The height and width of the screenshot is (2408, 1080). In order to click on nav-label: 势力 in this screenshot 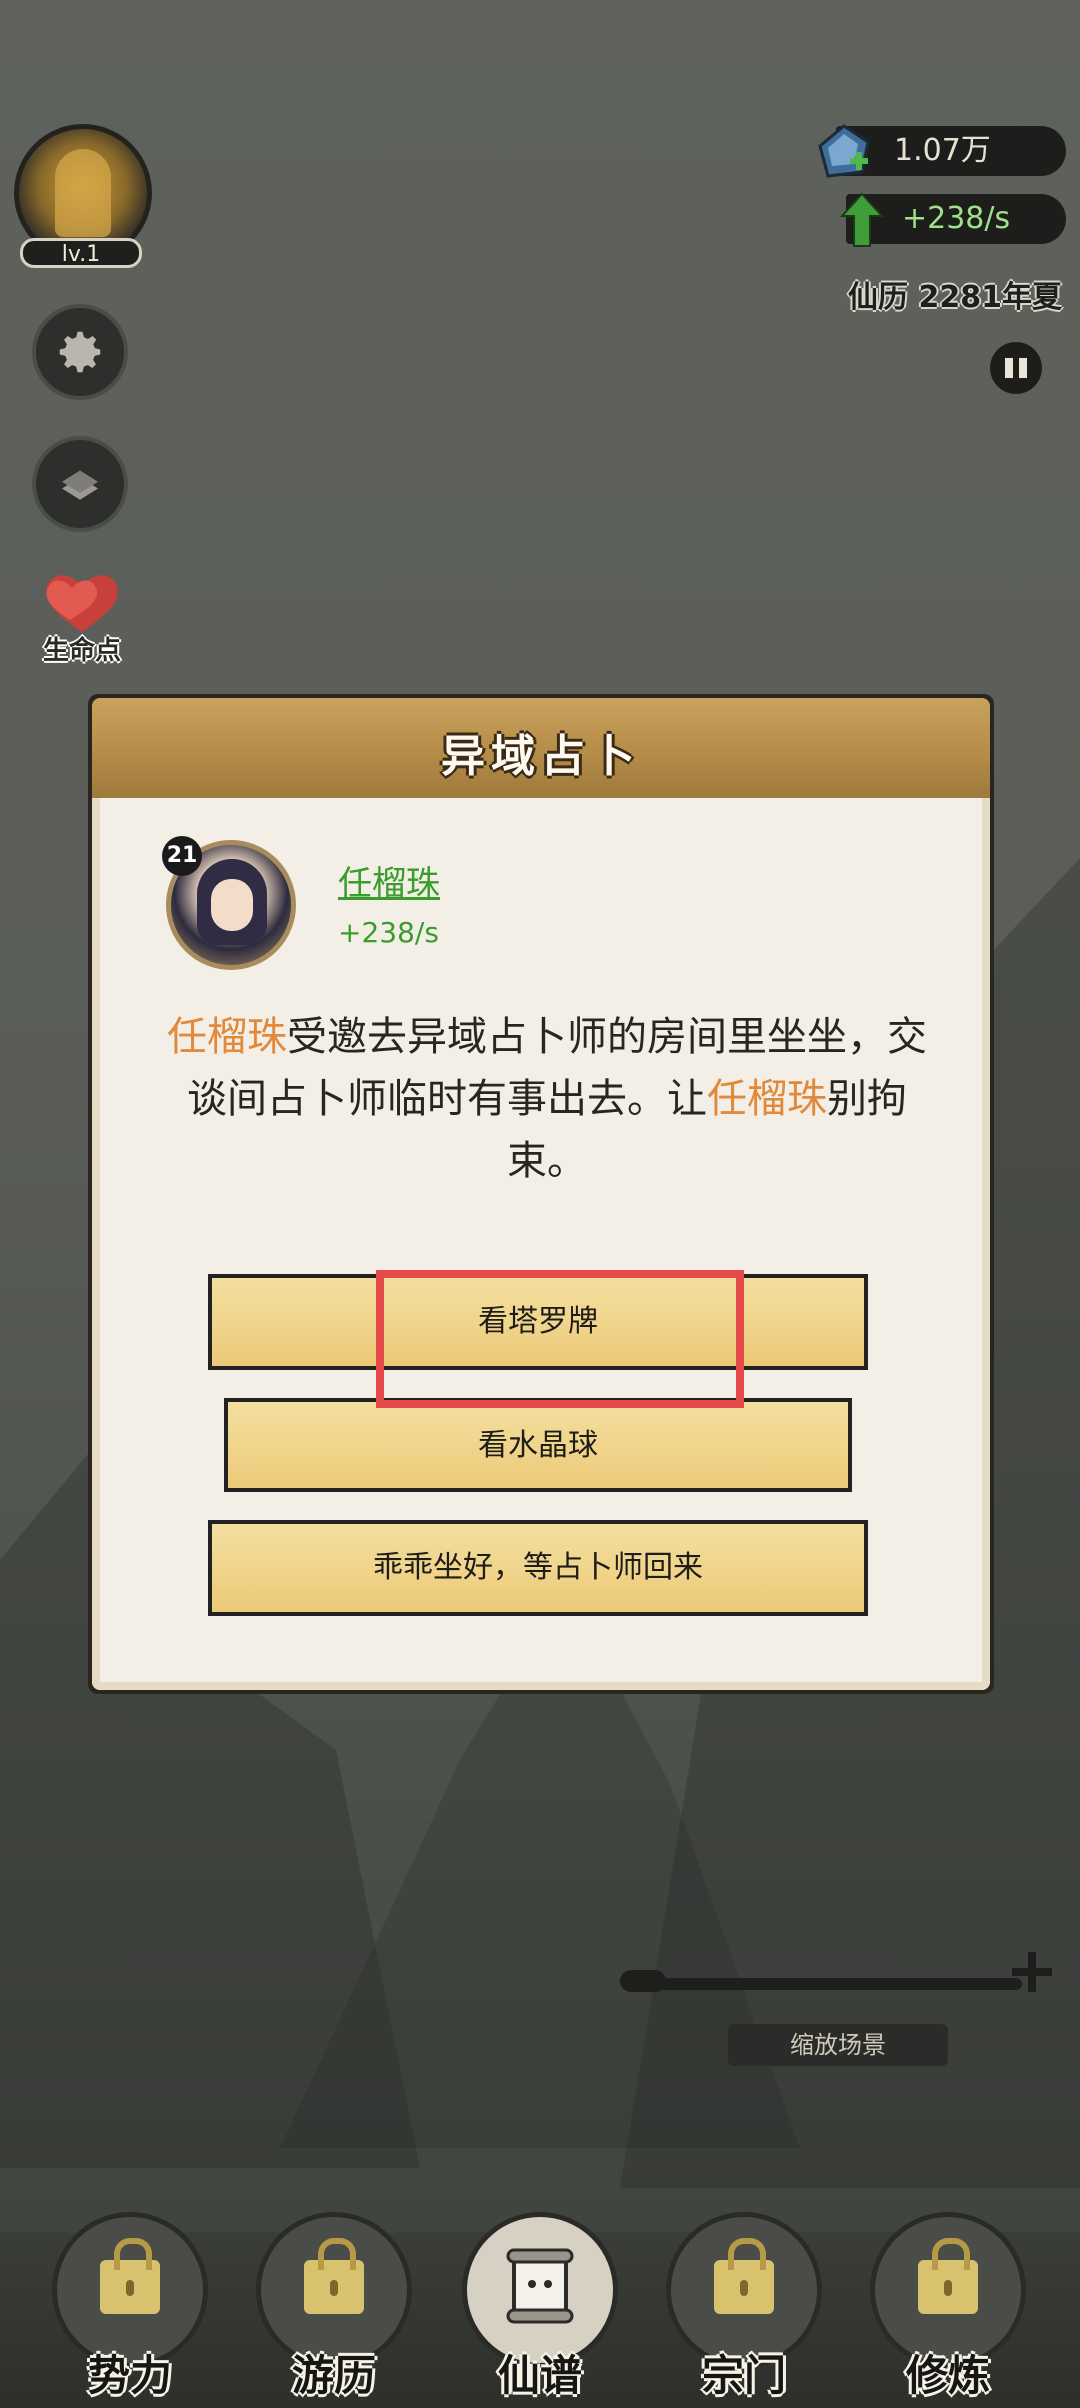, I will do `click(129, 2375)`.